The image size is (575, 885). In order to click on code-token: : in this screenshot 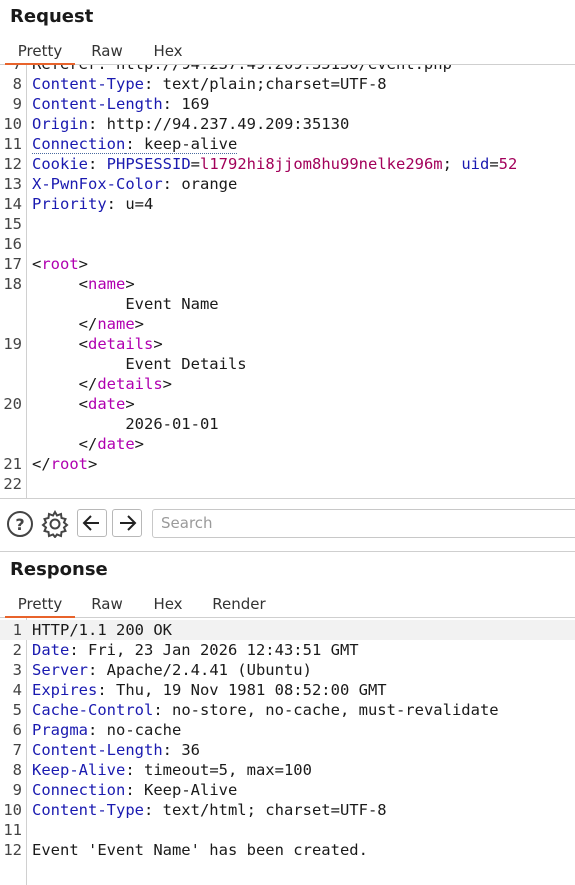, I will do `click(97, 164)`.